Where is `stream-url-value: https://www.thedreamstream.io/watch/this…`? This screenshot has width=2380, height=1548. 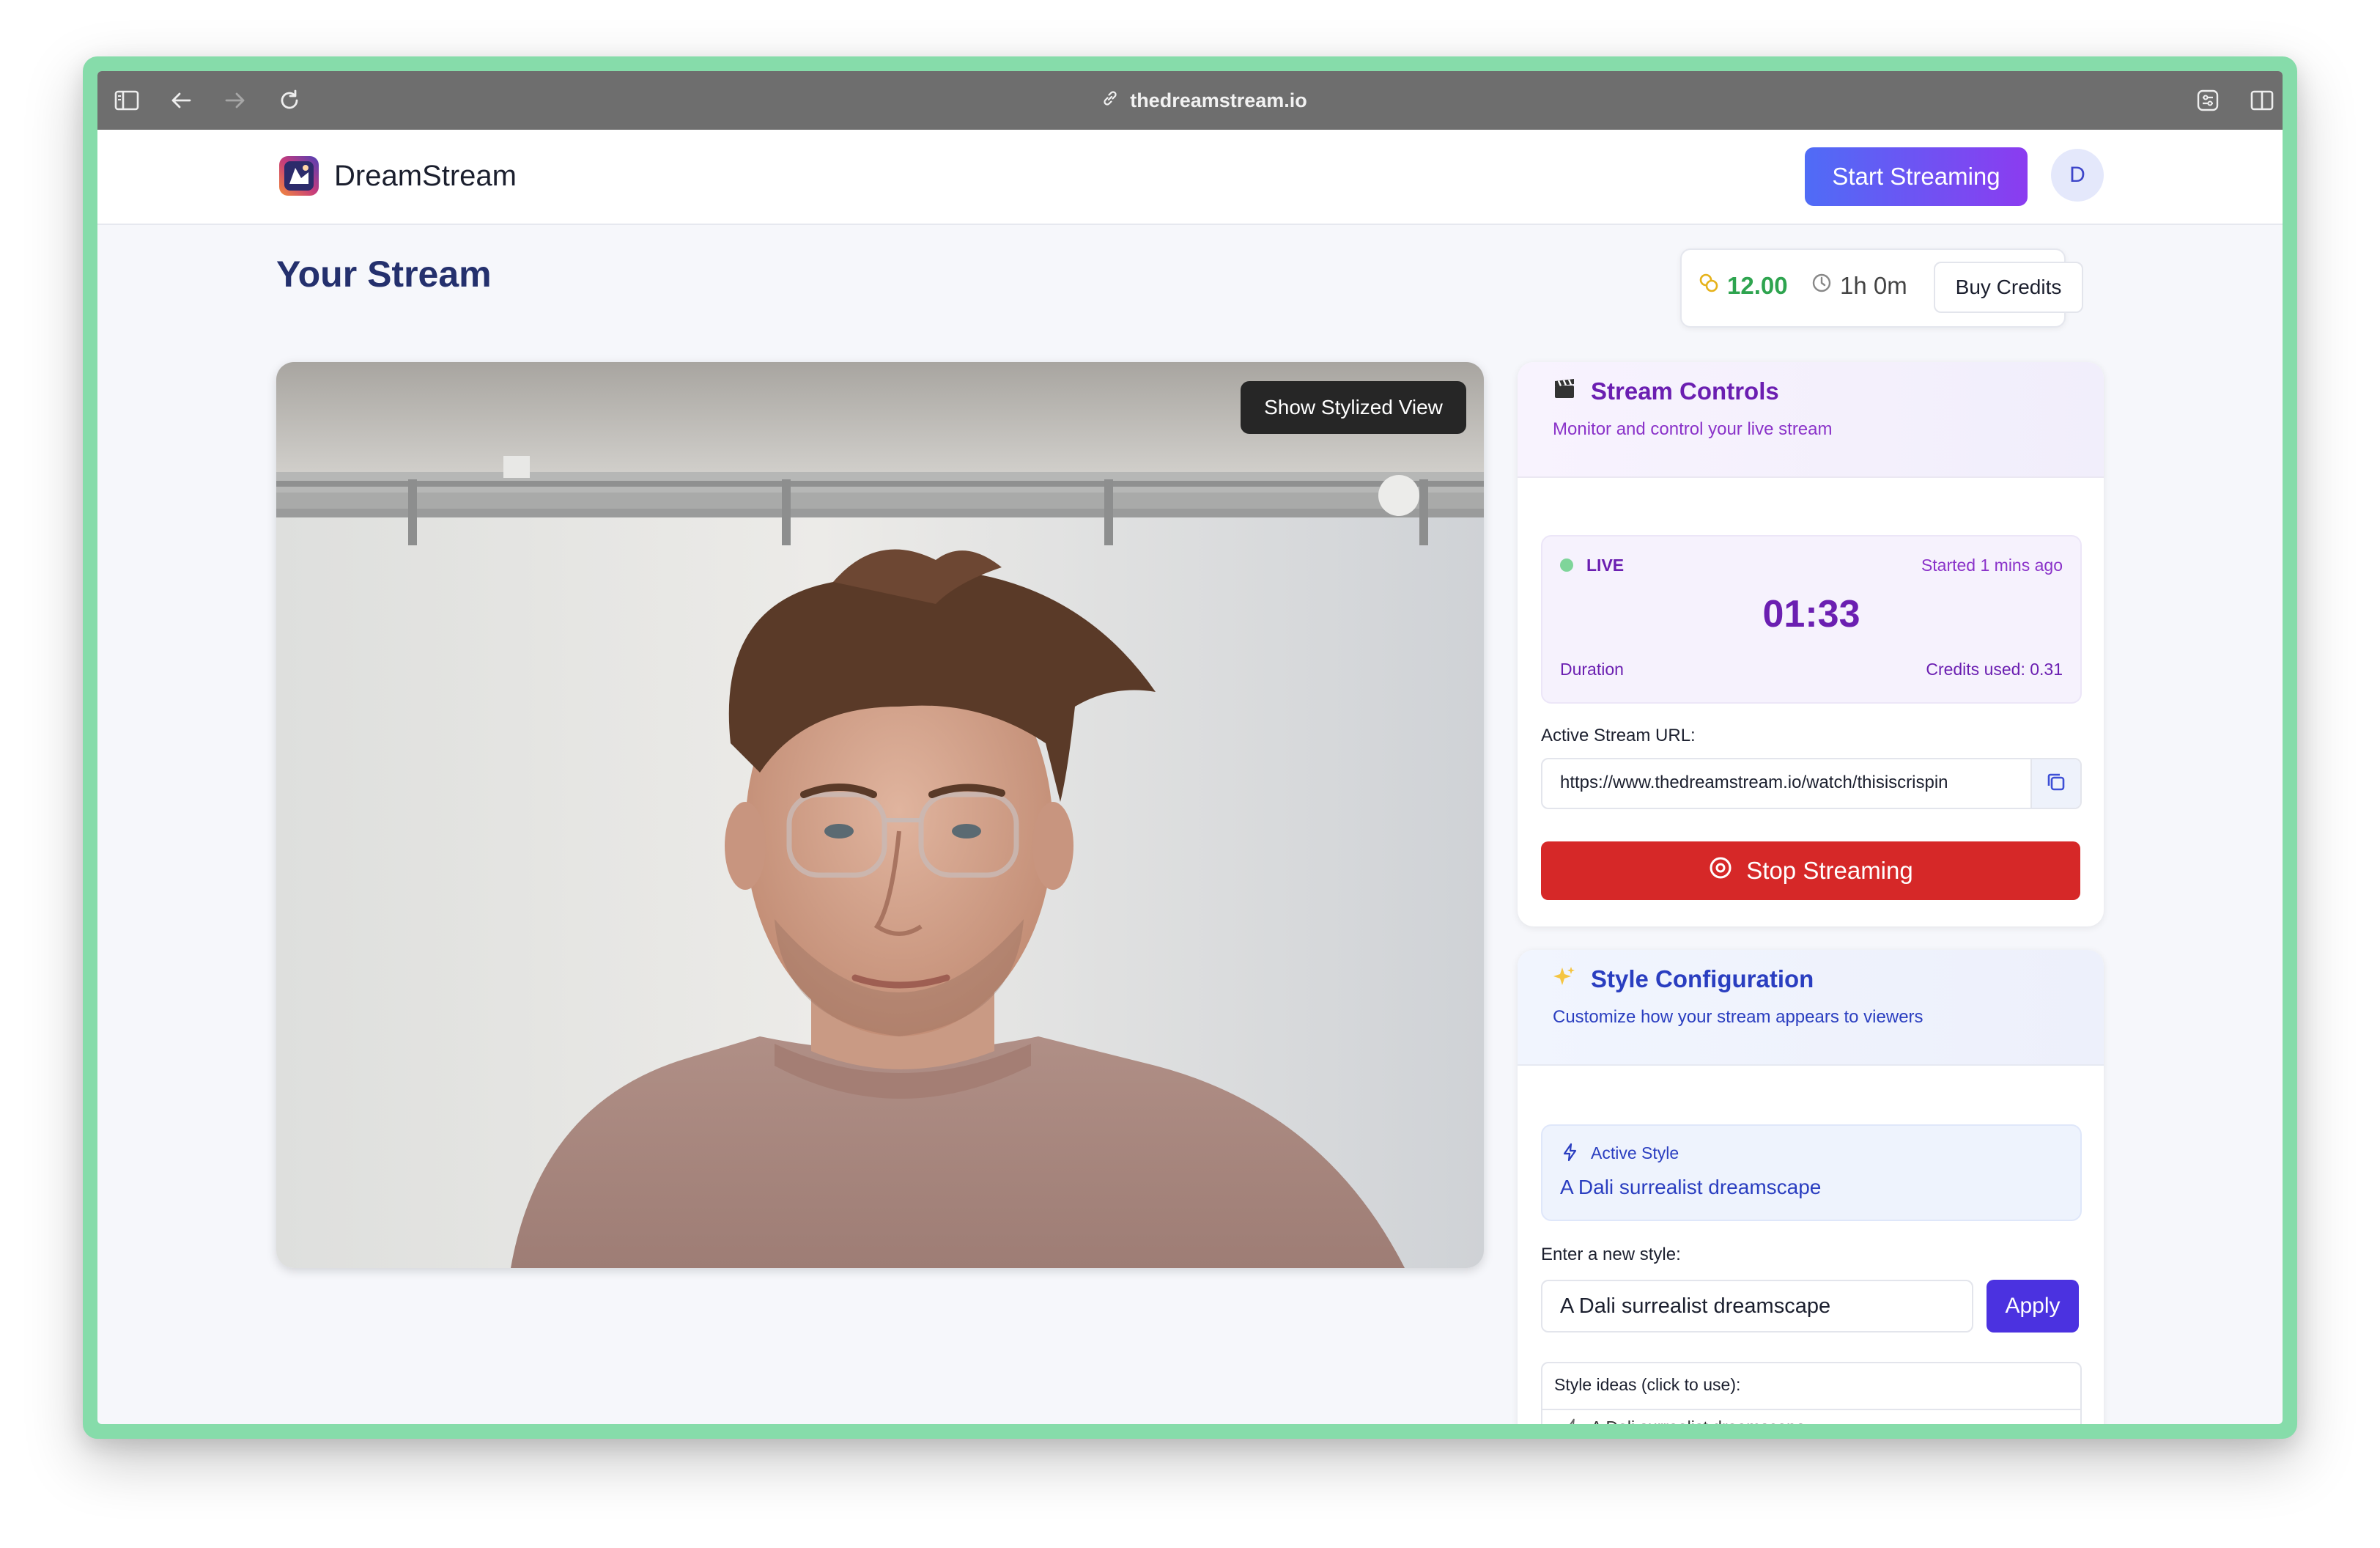
stream-url-value: https://www.thedreamstream.io/watch/this… is located at coordinates (1754, 783).